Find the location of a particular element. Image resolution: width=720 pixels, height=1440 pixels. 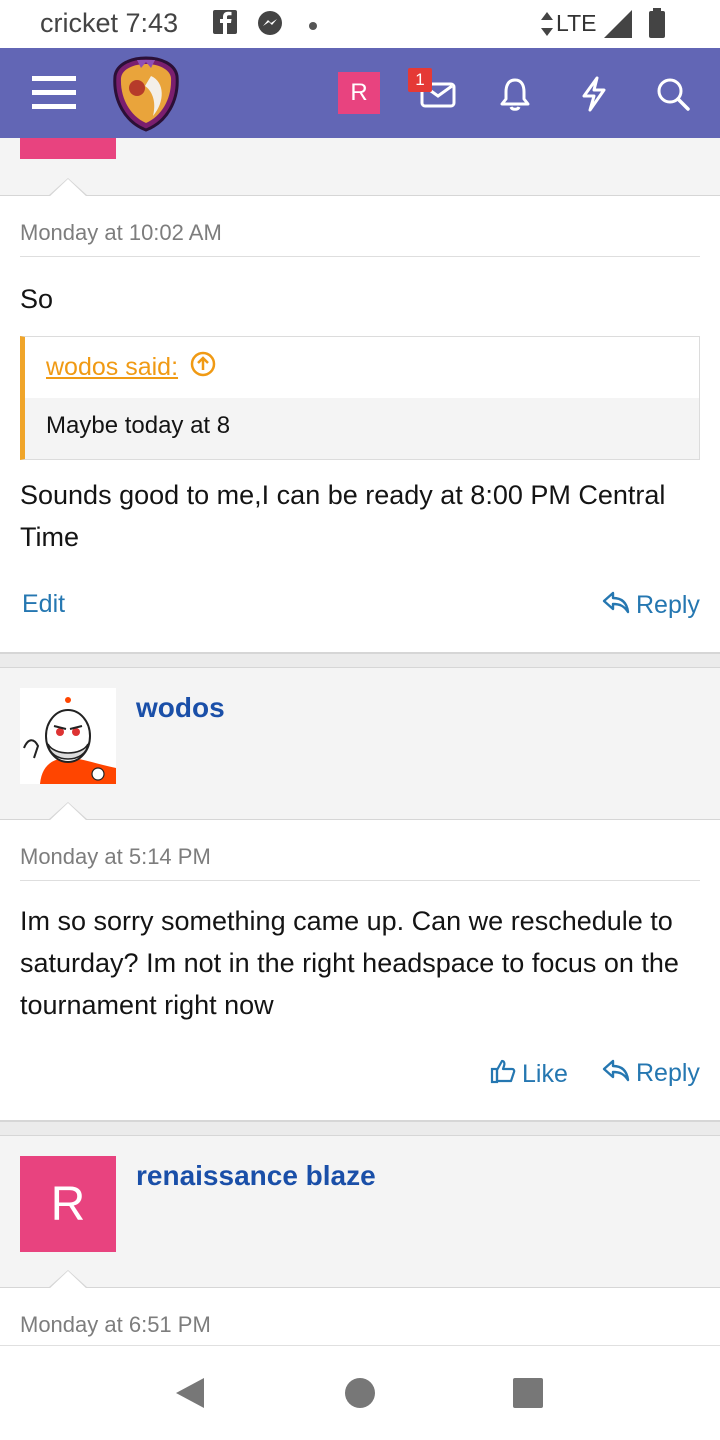

quote-block: wodos said: Maybe today at 8 is located at coordinates (360, 398).